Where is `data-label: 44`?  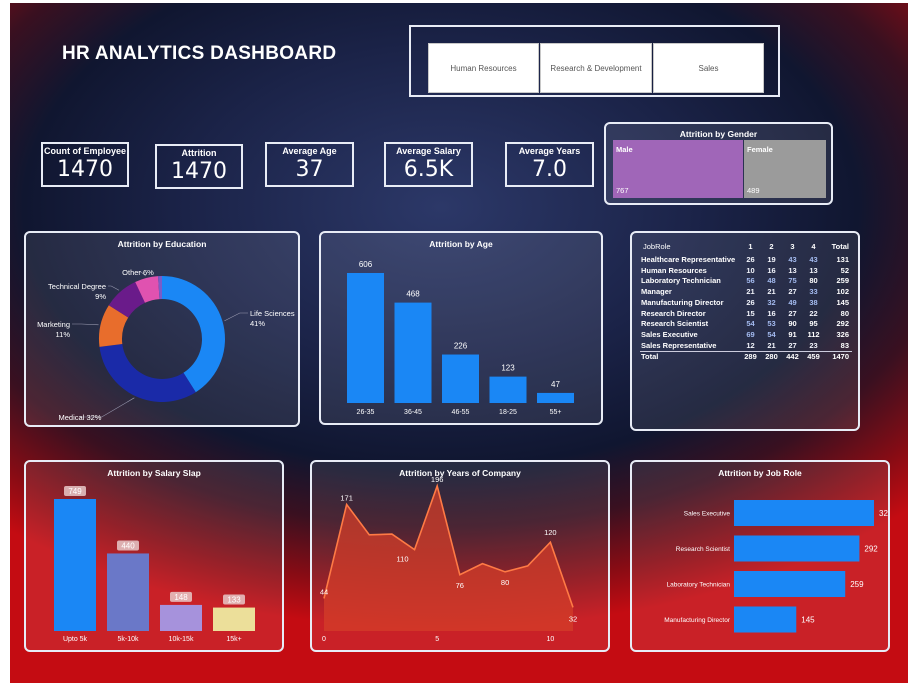
data-label: 44 is located at coordinates (324, 591).